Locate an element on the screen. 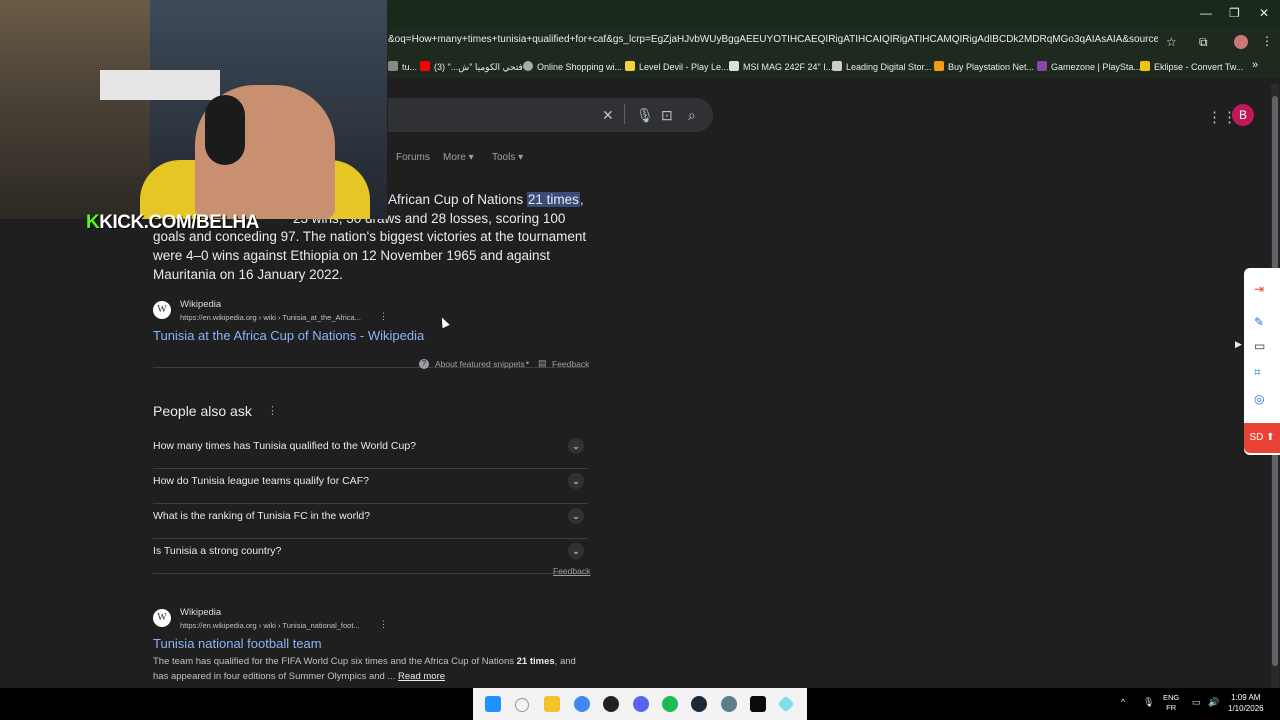 This screenshot has height=720, width=1280. maximize-button: ❐ is located at coordinates (1234, 13).